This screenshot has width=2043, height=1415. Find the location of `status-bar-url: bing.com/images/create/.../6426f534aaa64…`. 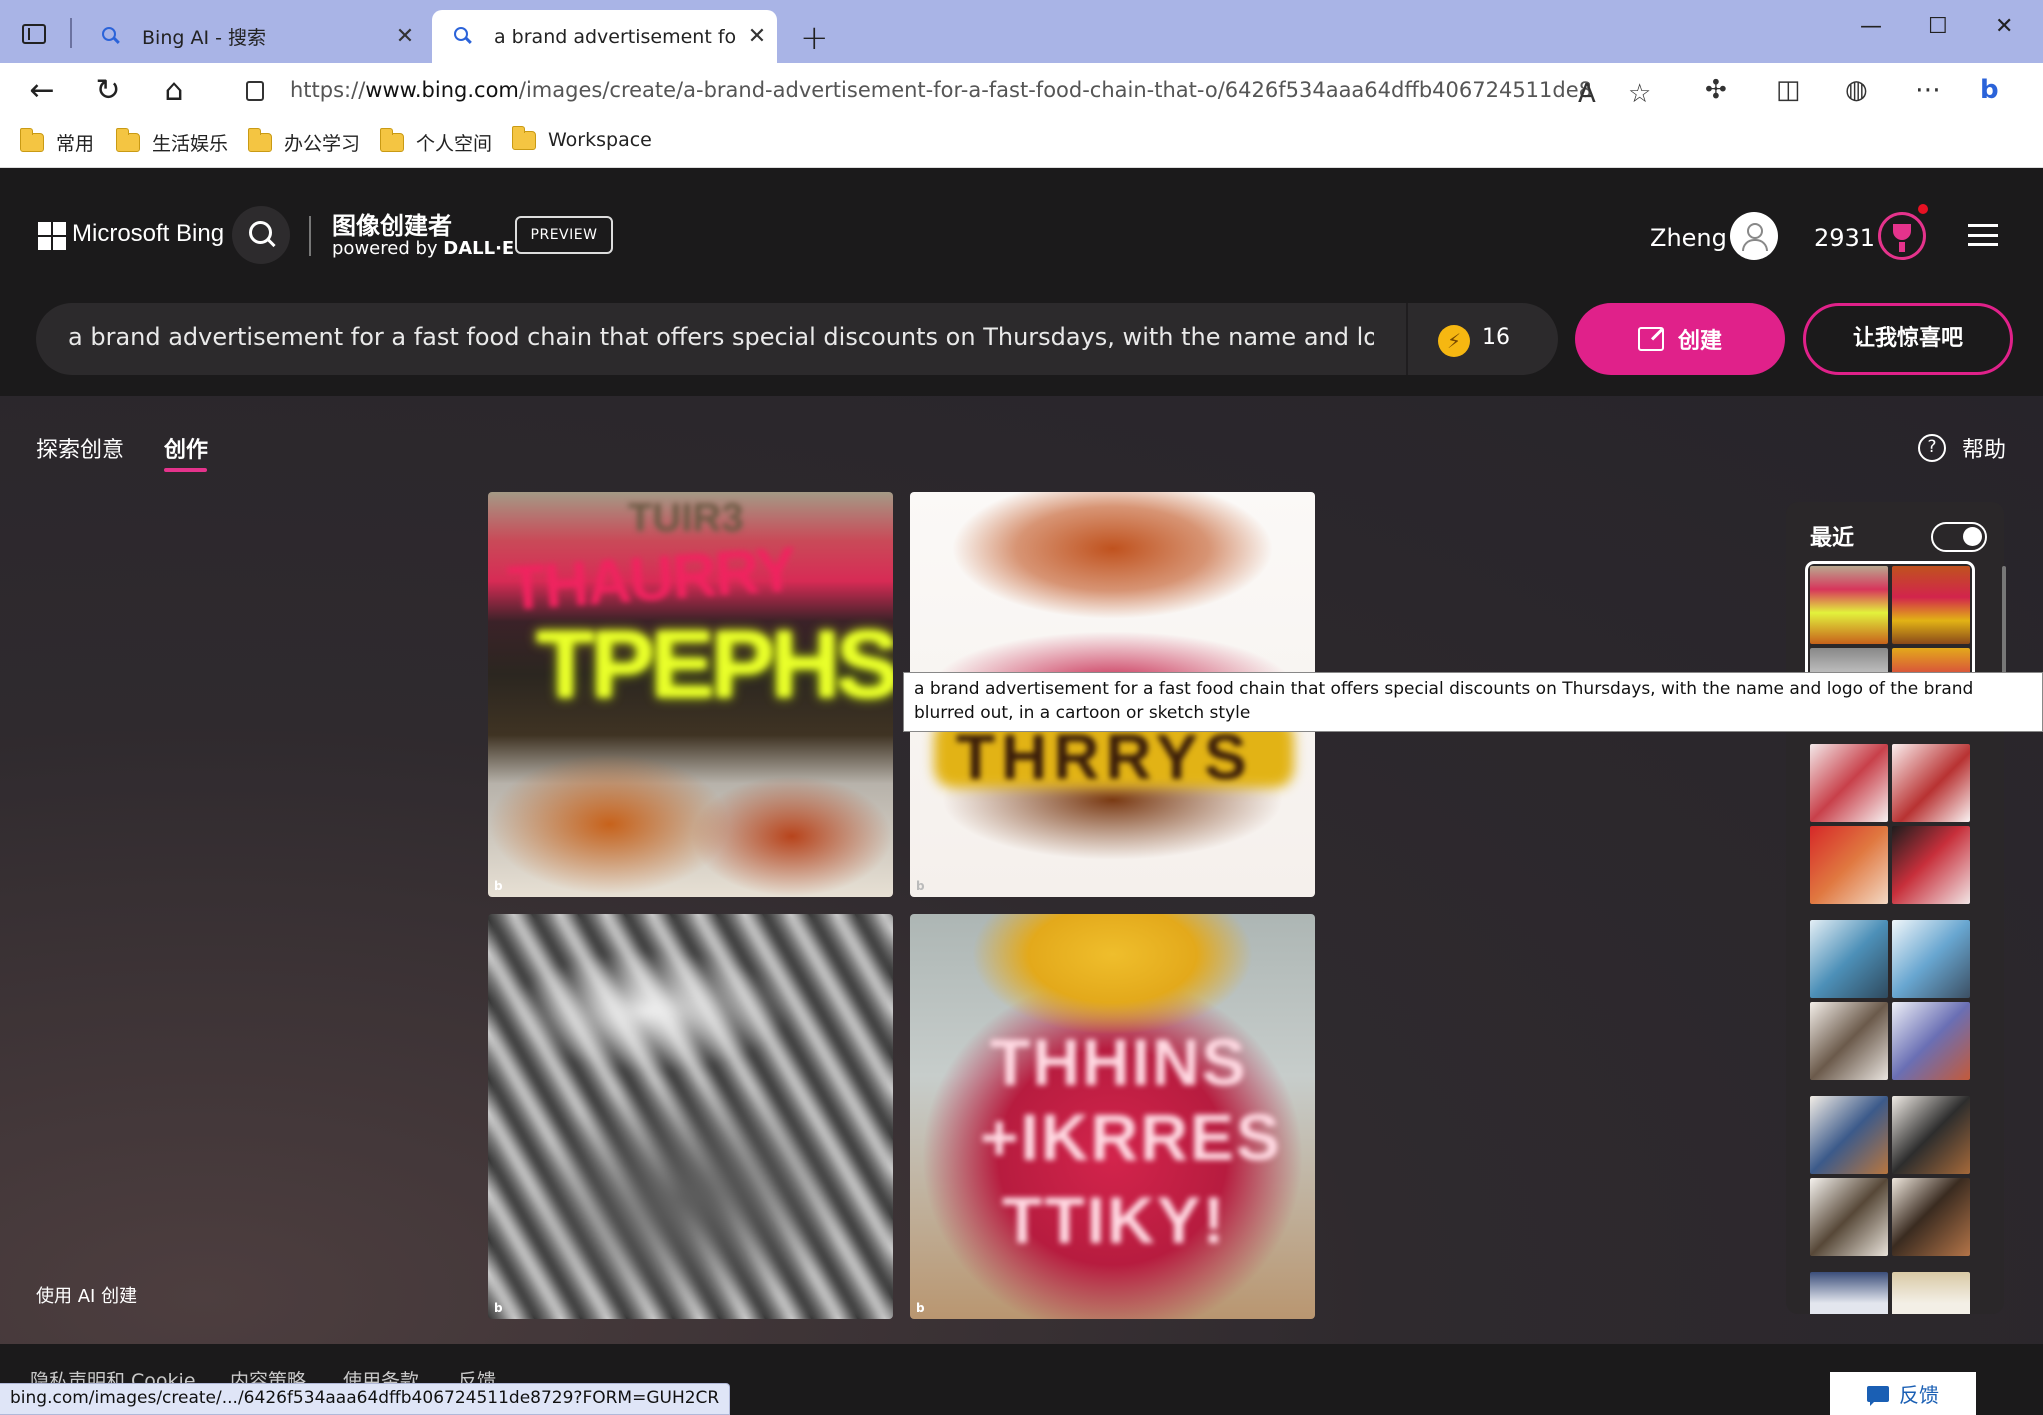

status-bar-url: bing.com/images/create/.../6426f534aaa64… is located at coordinates (365, 1399).